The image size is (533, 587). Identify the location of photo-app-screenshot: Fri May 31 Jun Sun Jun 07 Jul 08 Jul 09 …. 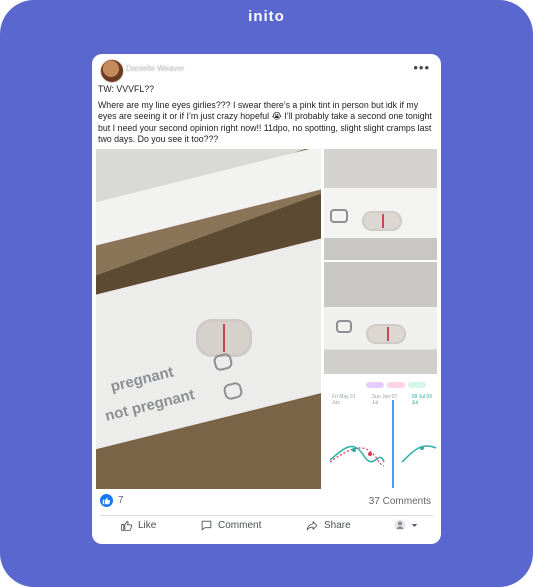
(380, 432).